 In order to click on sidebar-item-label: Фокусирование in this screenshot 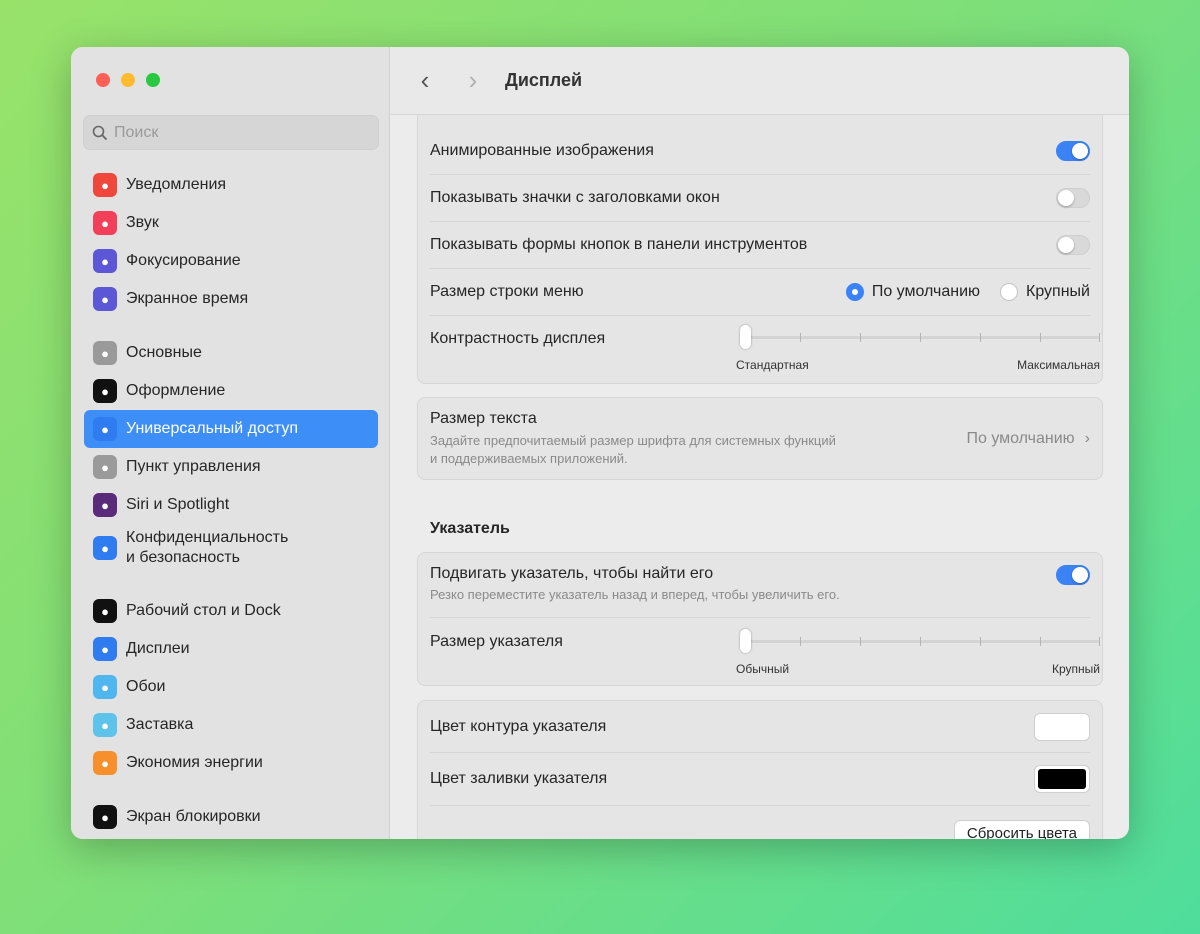, I will do `click(183, 261)`.